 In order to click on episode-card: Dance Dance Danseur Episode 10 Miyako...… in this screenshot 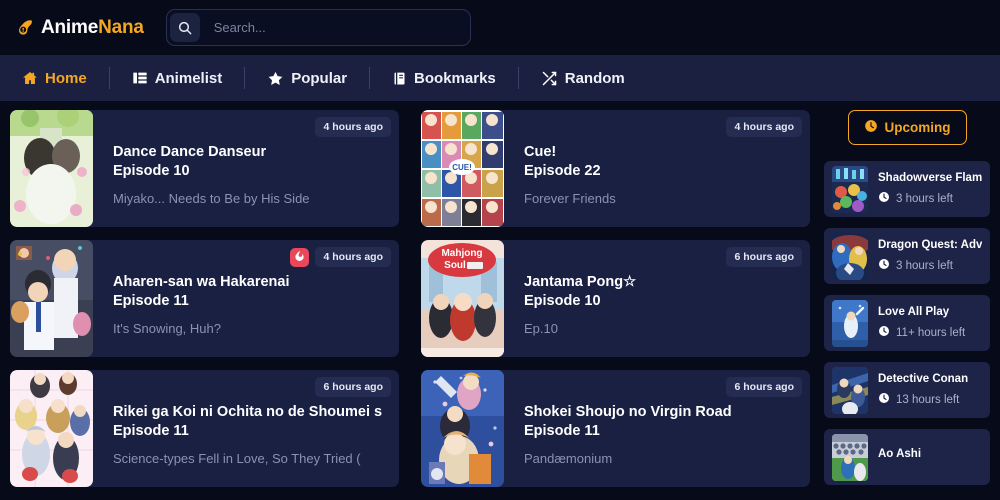, I will do `click(204, 168)`.